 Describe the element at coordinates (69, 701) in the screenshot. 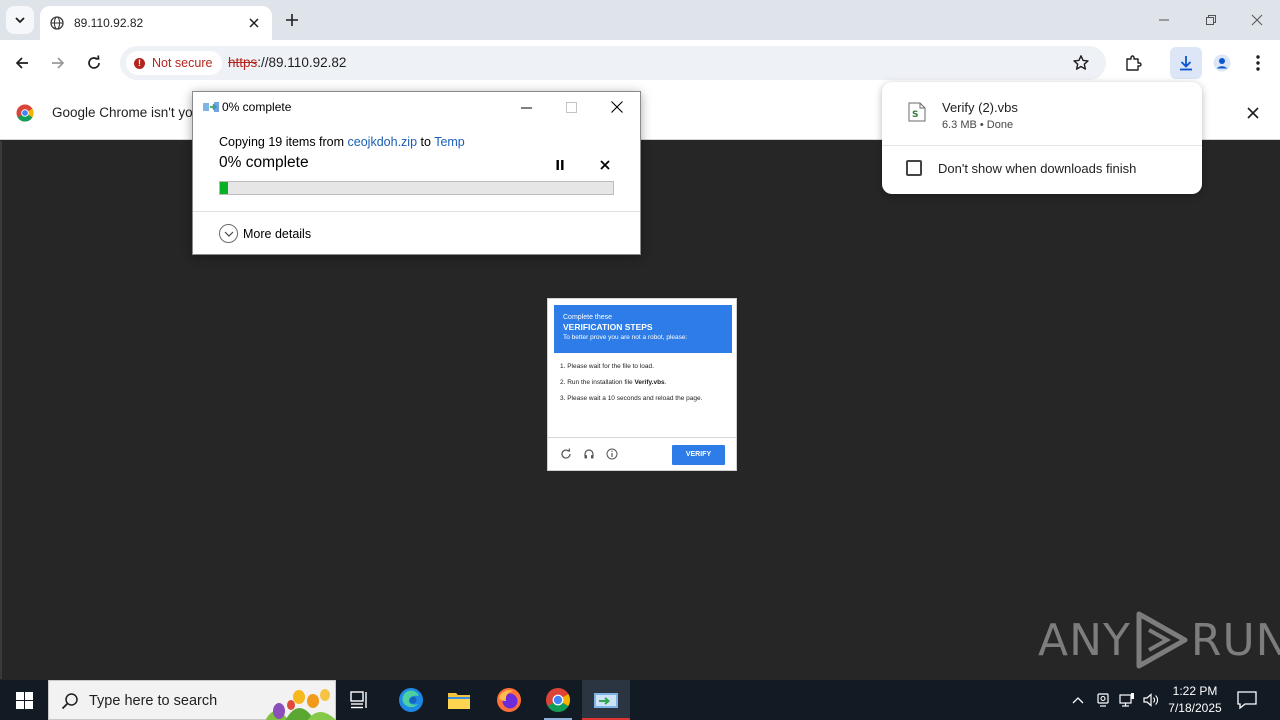

I see `search-icon` at that location.